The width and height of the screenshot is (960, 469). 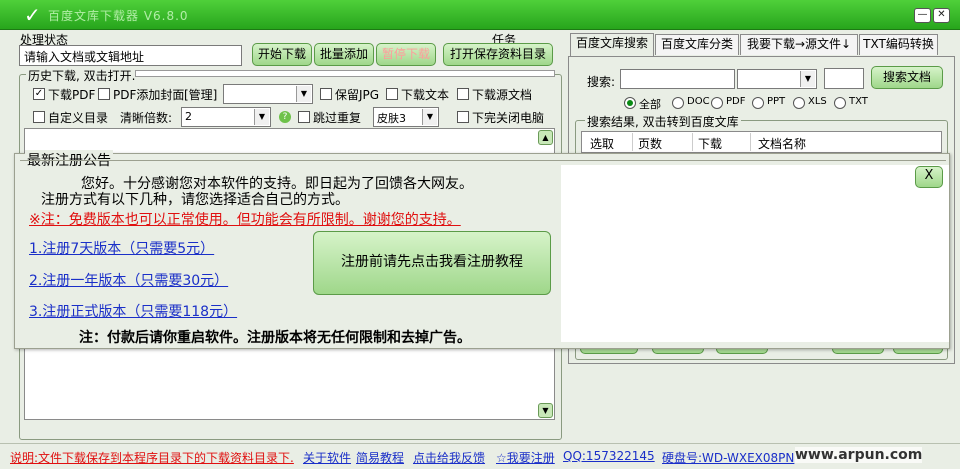 What do you see at coordinates (602, 143) in the screenshot?
I see `column-header: 选取` at bounding box center [602, 143].